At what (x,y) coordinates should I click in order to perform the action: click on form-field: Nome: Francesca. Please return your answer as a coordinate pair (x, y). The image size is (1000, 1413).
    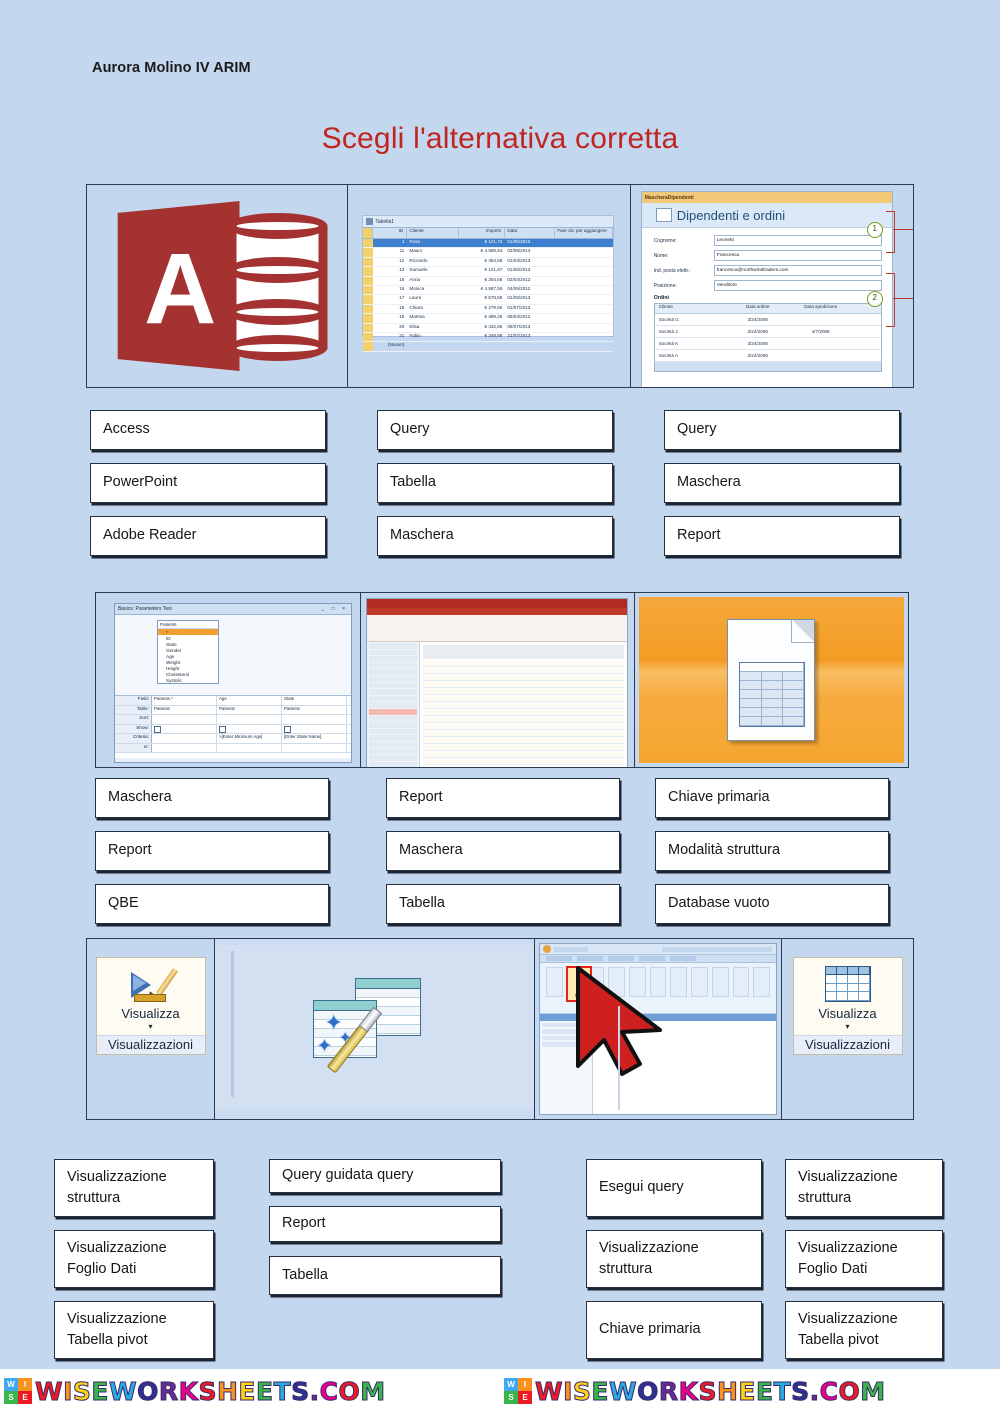
    Looking at the image, I should click on (768, 255).